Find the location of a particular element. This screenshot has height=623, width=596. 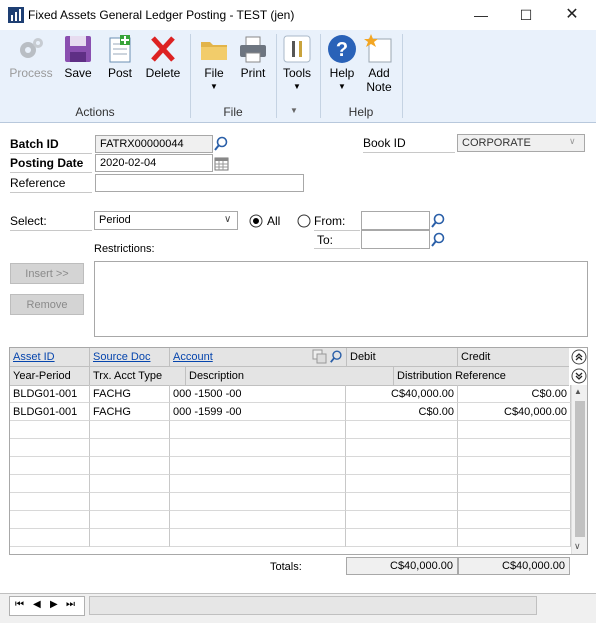

help-button: ? Help ▼ is located at coordinates (342, 62).